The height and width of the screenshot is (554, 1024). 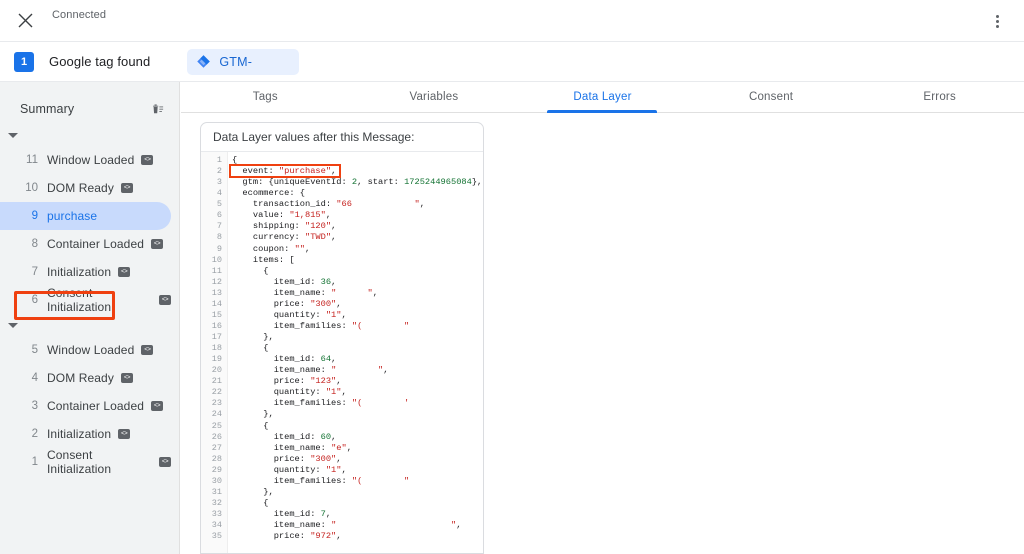 I want to click on close-button, so click(x=25, y=21).